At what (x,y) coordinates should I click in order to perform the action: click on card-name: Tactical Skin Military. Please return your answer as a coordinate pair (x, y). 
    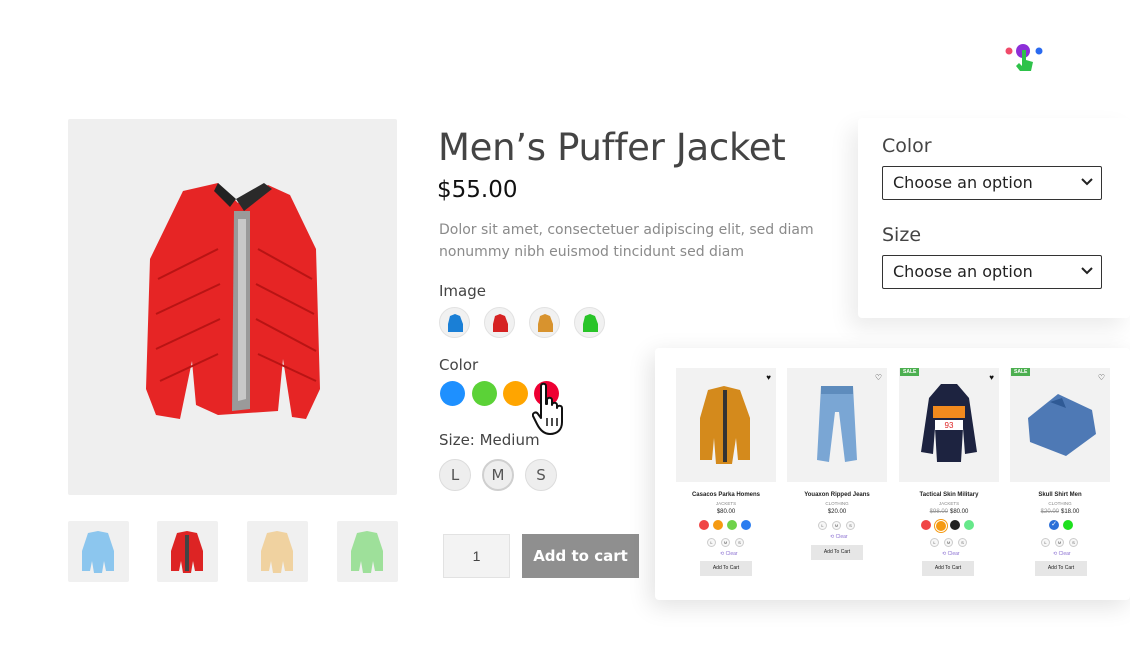
    Looking at the image, I should click on (949, 495).